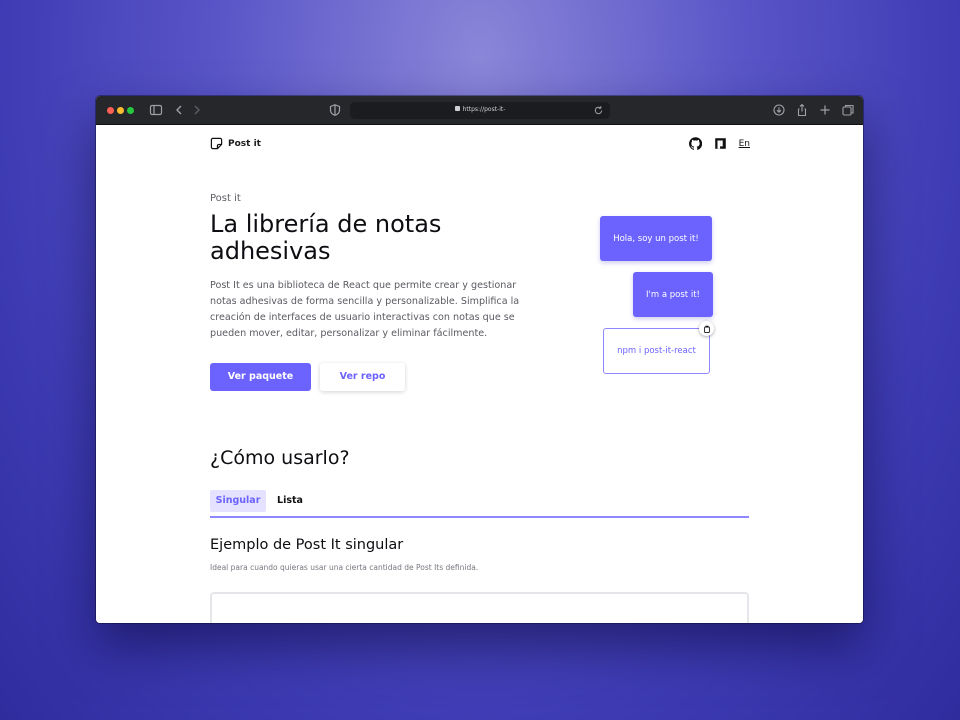 The height and width of the screenshot is (720, 960). I want to click on github-icon, so click(695, 143).